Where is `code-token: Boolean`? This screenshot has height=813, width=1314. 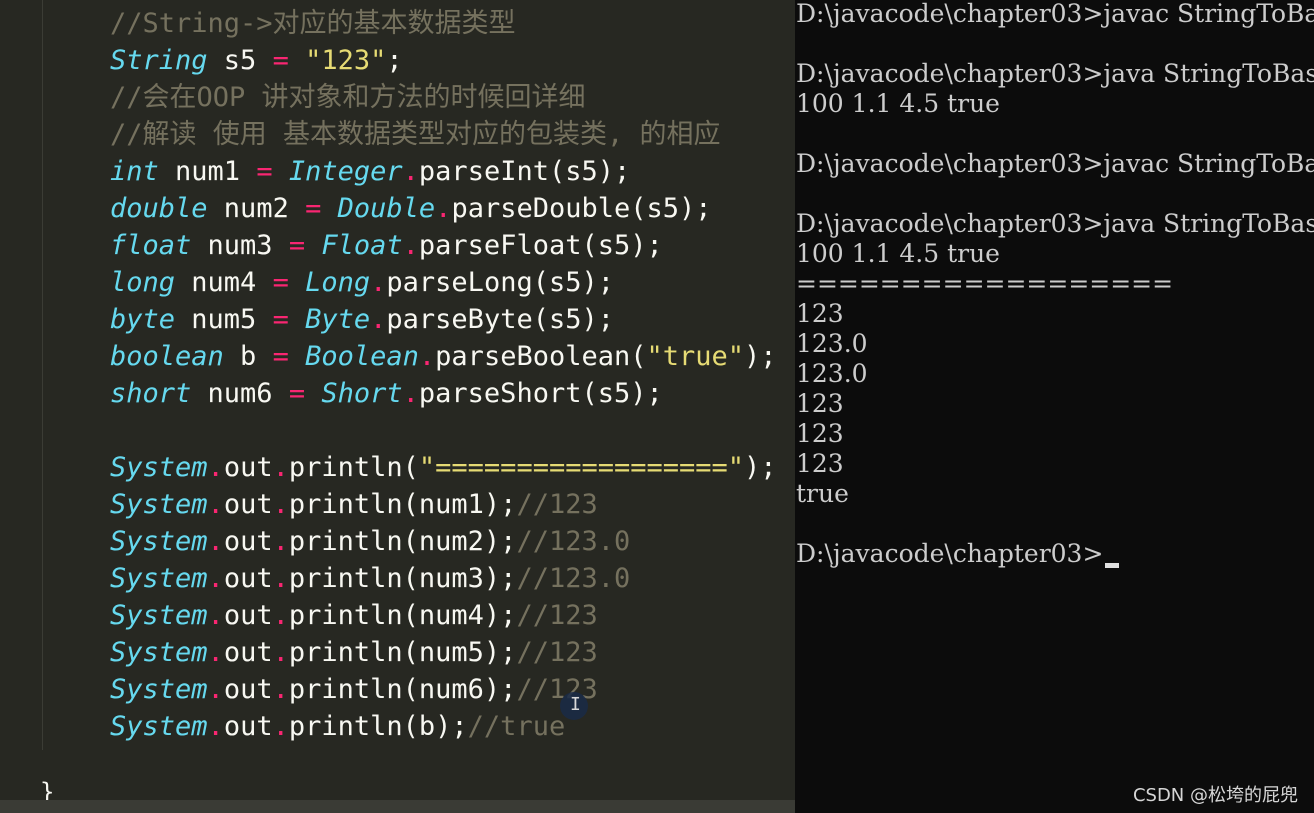
code-token: Boolean is located at coordinates (362, 356).